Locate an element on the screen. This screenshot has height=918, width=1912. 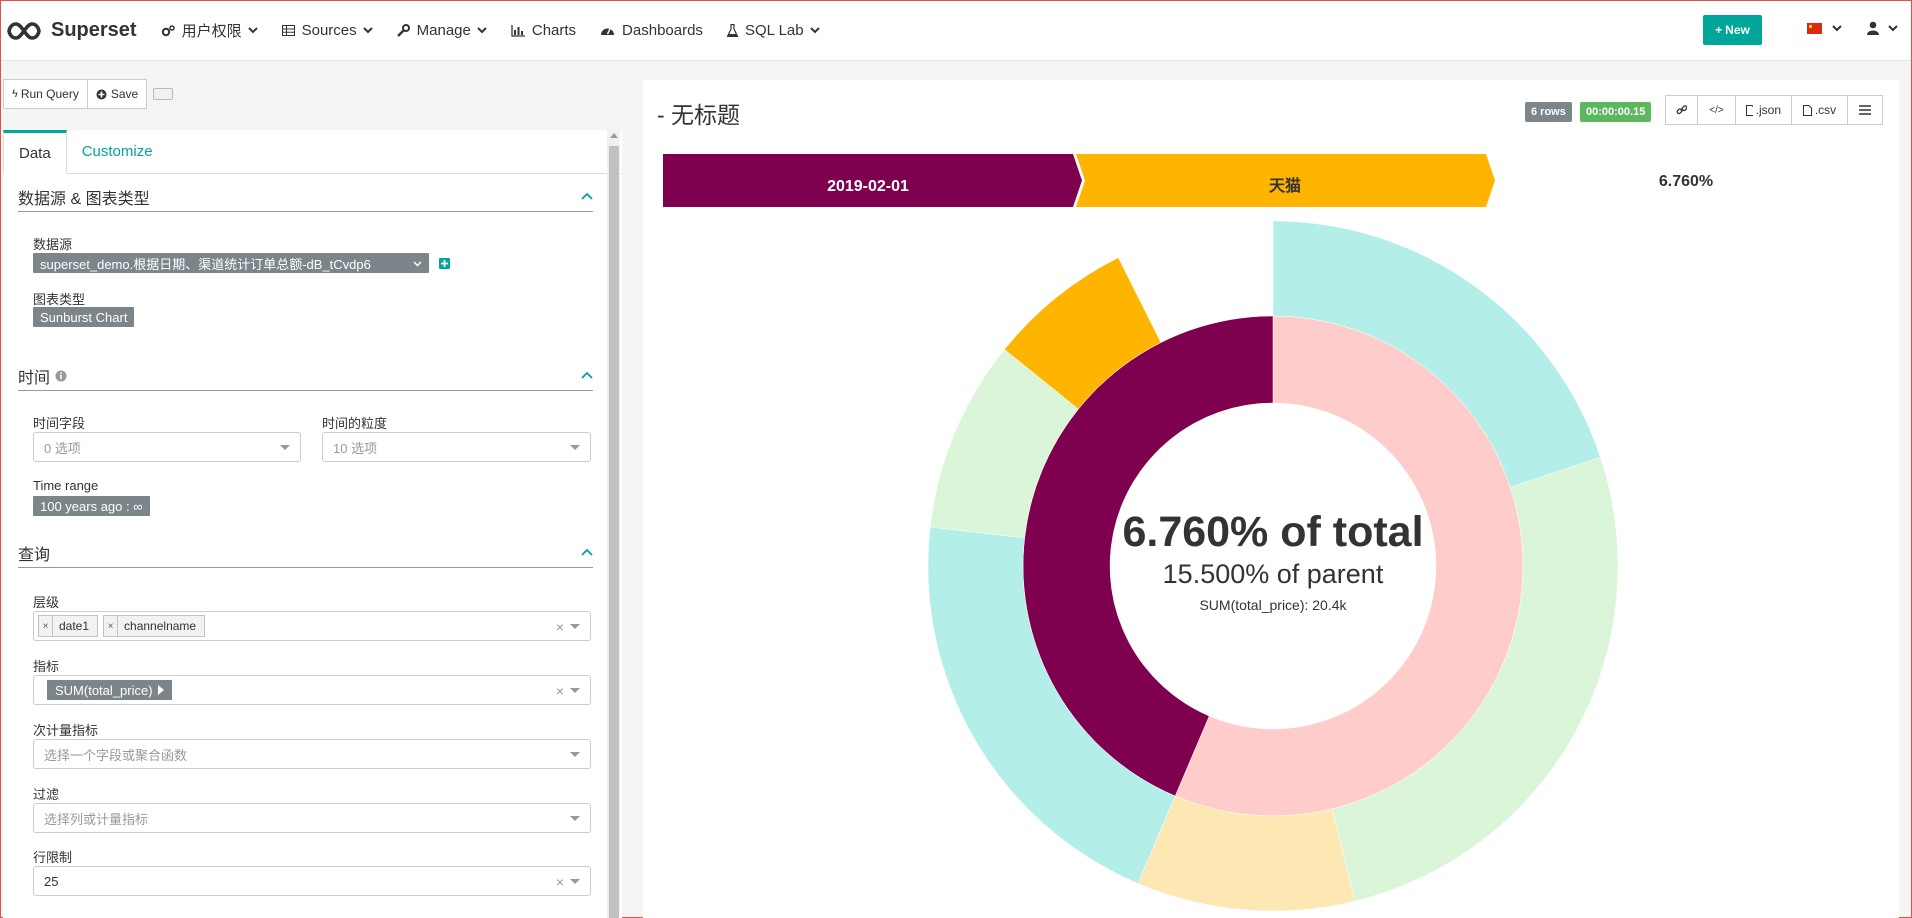
time-column-placeholder: 0 选项 is located at coordinates (62, 448).